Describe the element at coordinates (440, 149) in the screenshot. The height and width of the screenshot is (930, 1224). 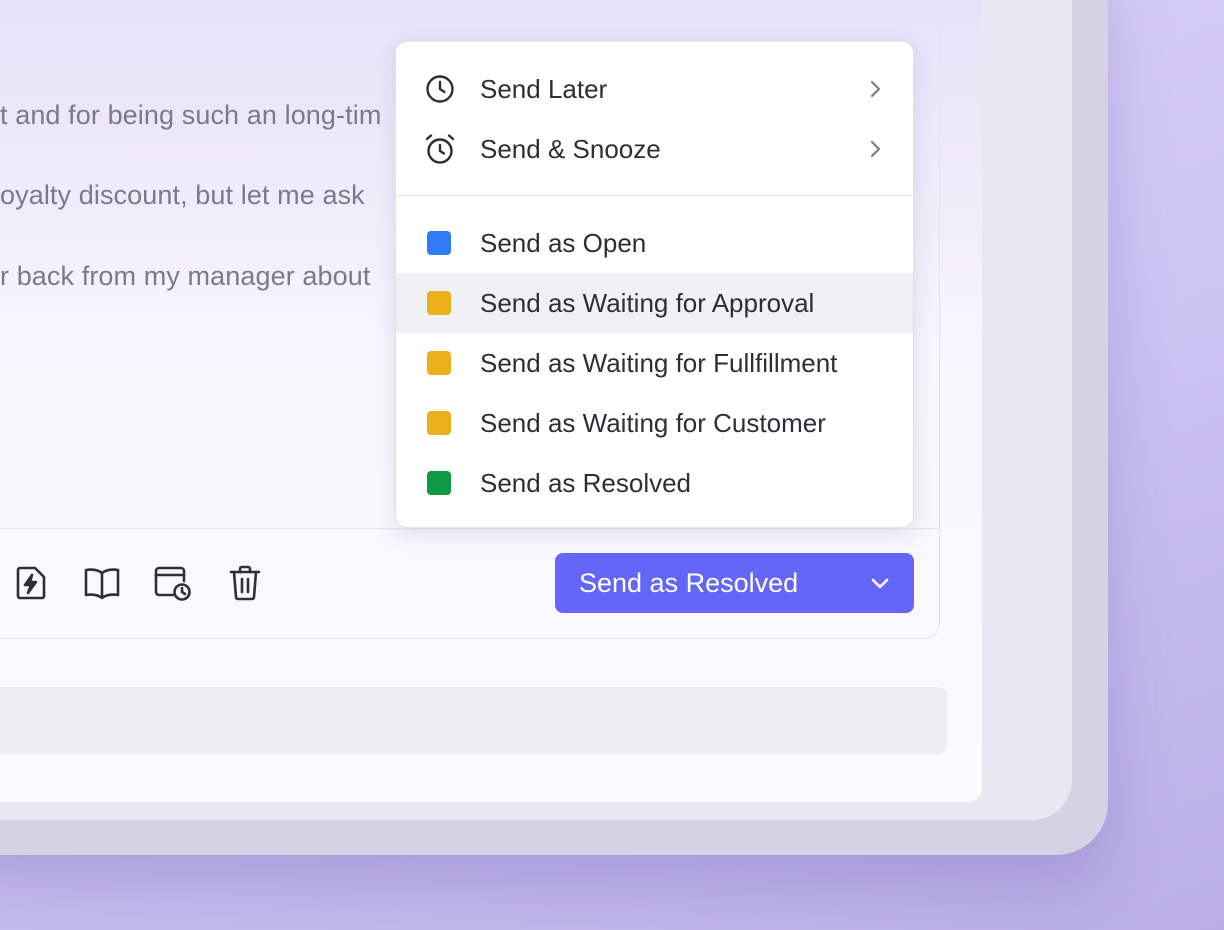
I see `alarm-clock-icon` at that location.